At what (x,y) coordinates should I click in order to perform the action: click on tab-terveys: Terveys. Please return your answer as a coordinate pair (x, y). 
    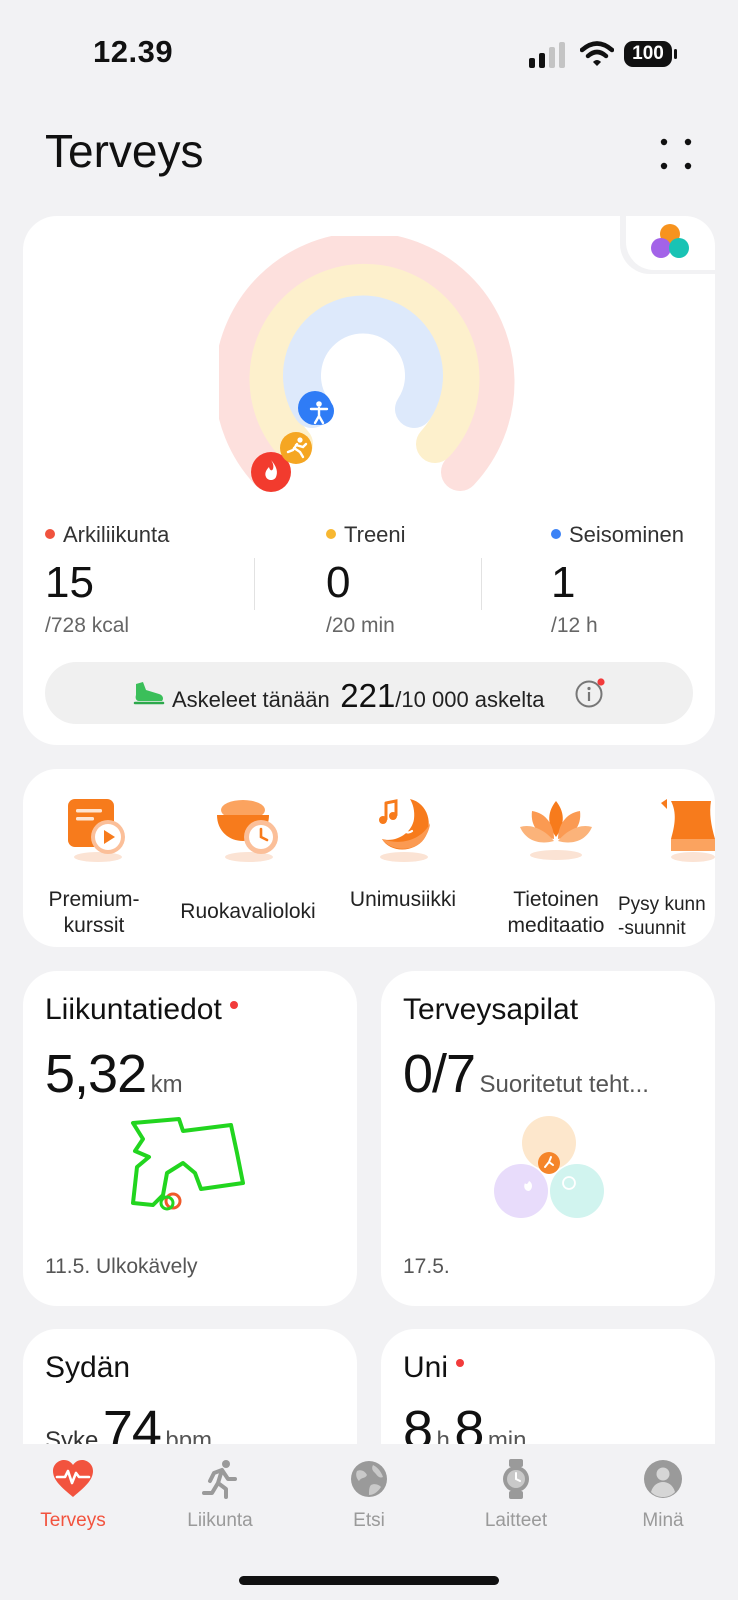
    Looking at the image, I should click on (73, 1495).